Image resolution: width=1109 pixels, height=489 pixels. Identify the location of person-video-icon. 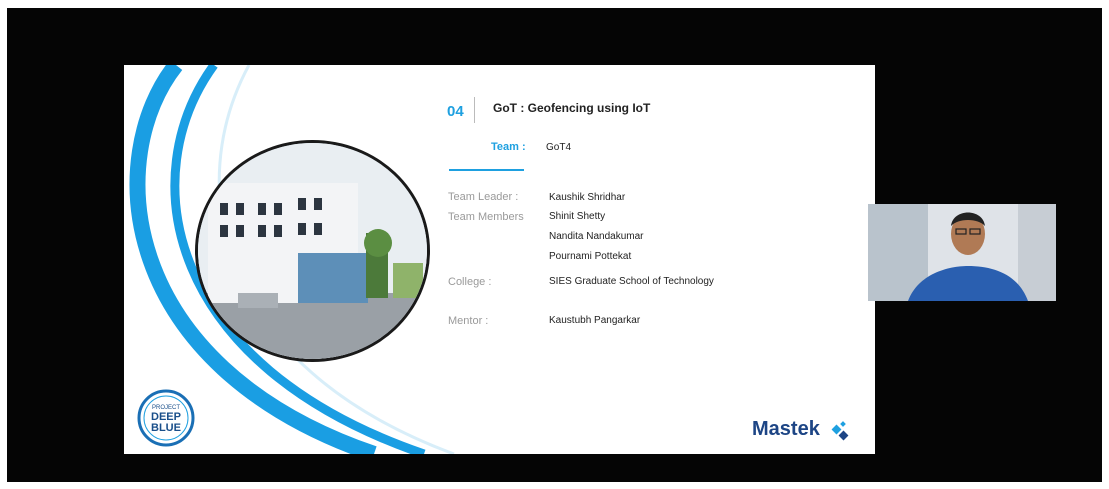
(962, 252).